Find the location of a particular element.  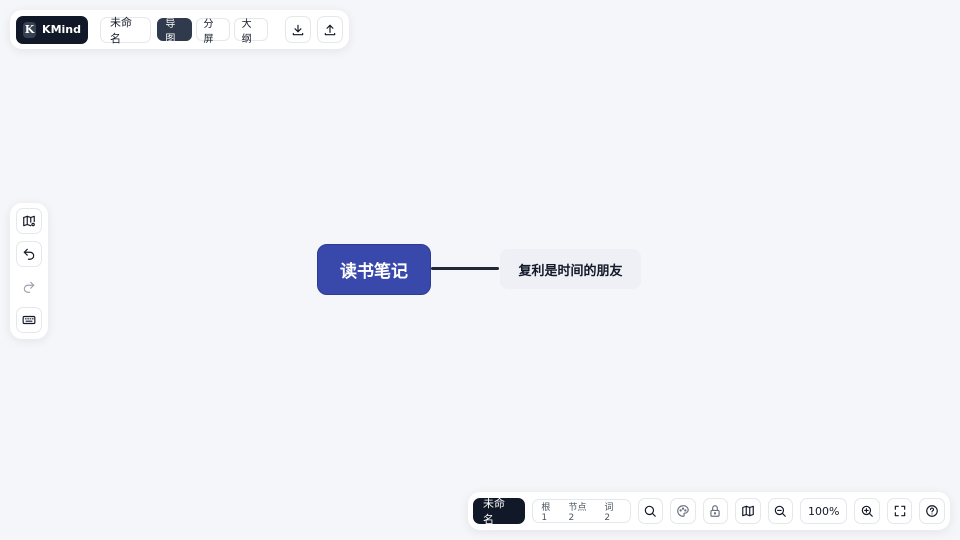

help-button is located at coordinates (932, 511).